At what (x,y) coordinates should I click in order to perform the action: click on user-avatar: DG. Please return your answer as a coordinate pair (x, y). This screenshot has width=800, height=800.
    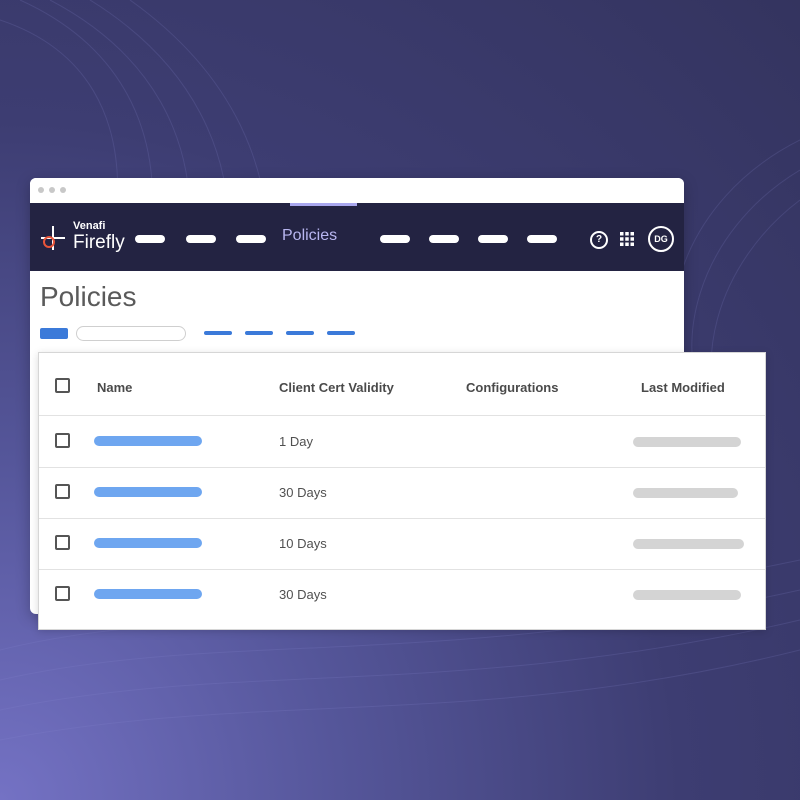
    Looking at the image, I should click on (661, 239).